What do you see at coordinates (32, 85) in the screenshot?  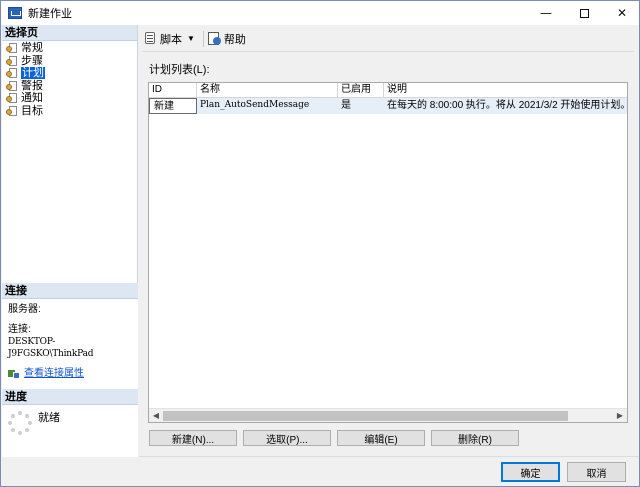 I see `nav-item-label: 警报` at bounding box center [32, 85].